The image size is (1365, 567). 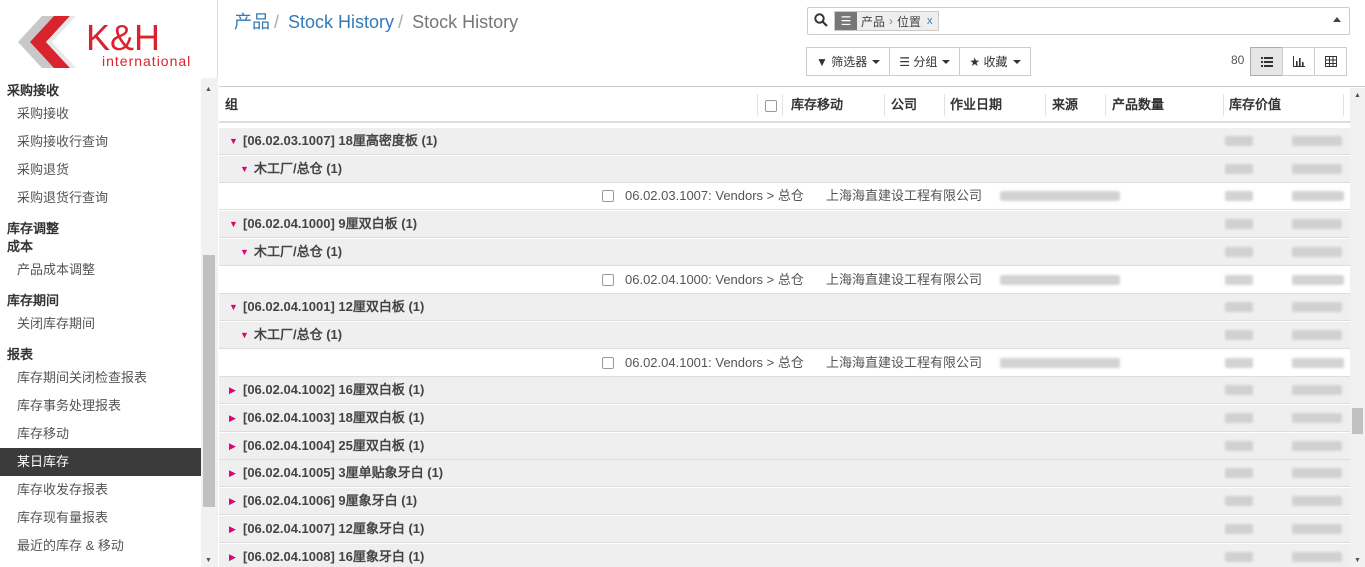 What do you see at coordinates (784, 391) in the screenshot?
I see `group-row: ▶ [06.02.04.1002] 16厘双白板 (1)` at bounding box center [784, 391].